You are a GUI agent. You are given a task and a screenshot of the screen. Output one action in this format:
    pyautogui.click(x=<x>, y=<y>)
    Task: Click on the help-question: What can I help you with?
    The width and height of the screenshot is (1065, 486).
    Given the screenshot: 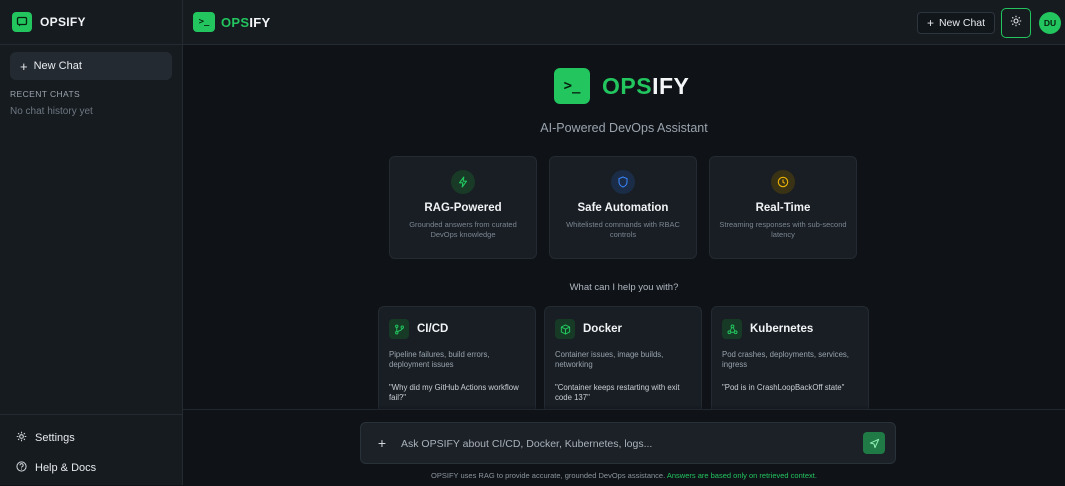 What is the action you would take?
    pyautogui.click(x=624, y=287)
    